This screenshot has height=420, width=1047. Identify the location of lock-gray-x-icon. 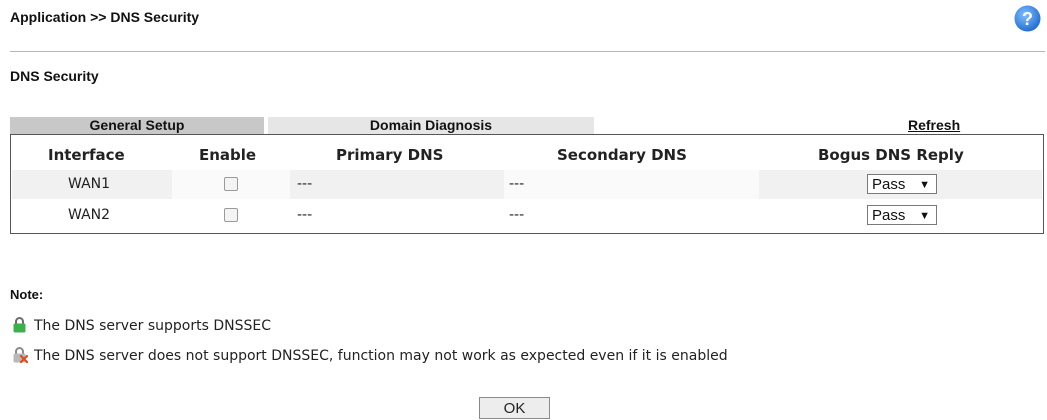
(21, 355).